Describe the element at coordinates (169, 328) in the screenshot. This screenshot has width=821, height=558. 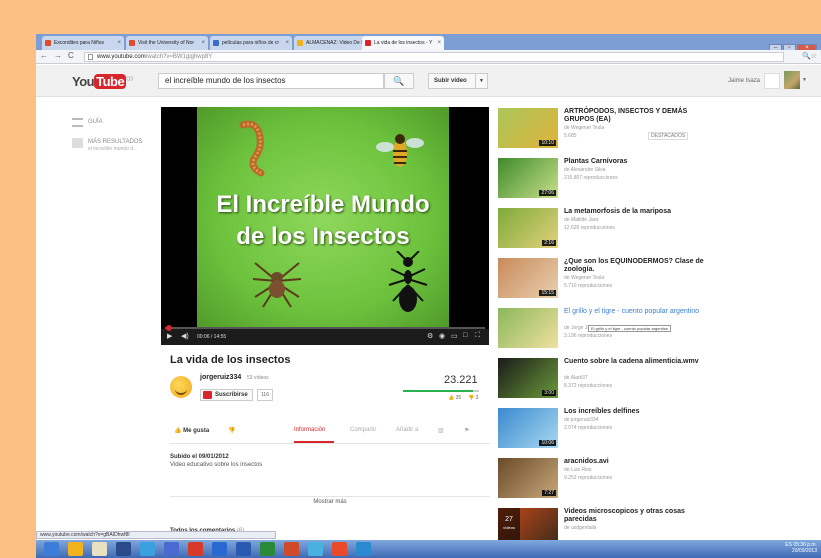
I see `progress-knob` at that location.